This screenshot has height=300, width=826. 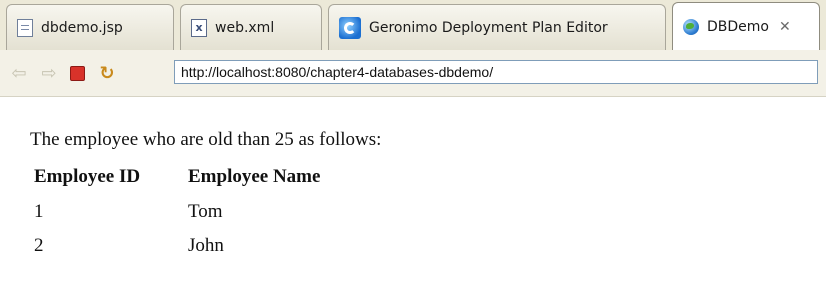 I want to click on globe-icon, so click(x=691, y=27).